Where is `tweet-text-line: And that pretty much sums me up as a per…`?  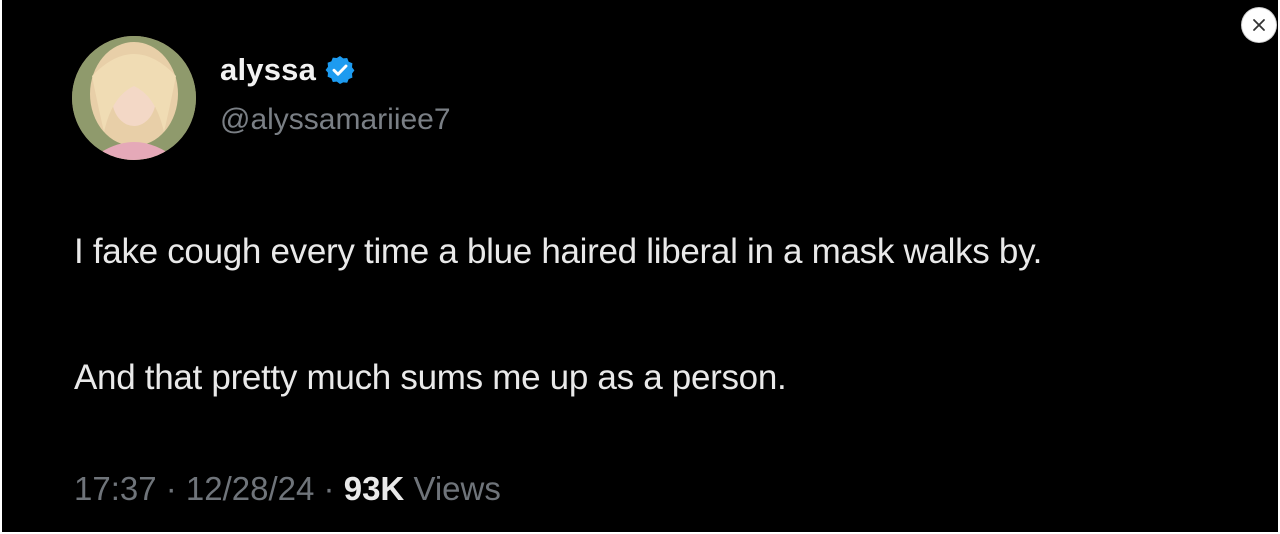
tweet-text-line: And that pretty much sums me up as a per… is located at coordinates (430, 377).